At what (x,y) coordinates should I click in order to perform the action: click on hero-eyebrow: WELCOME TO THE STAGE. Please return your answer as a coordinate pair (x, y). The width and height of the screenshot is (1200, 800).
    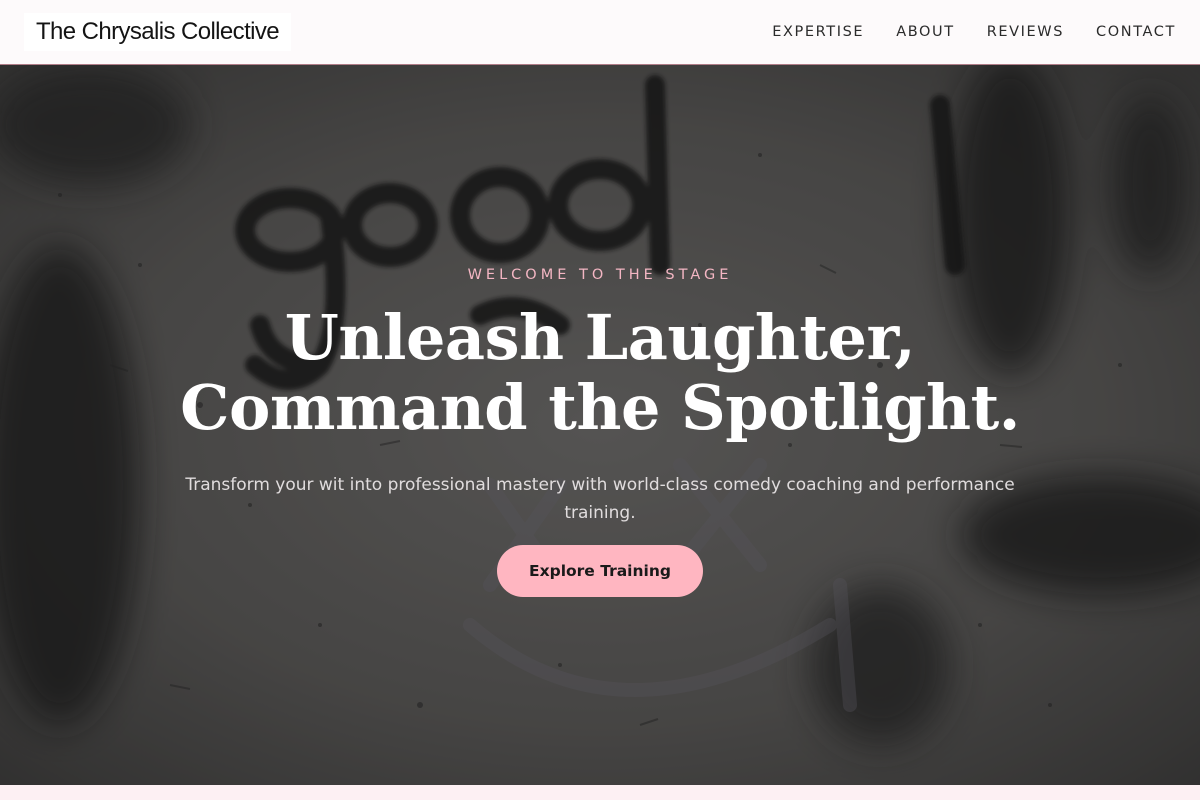
    Looking at the image, I should click on (600, 275).